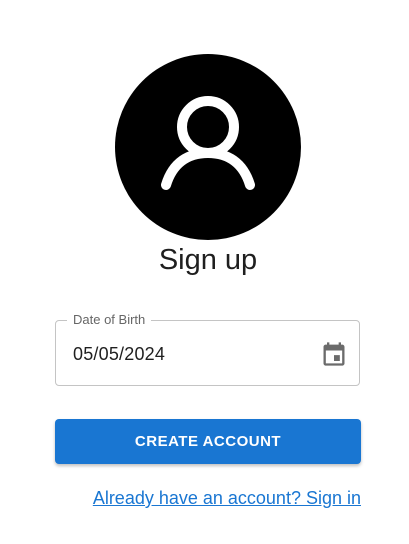  What do you see at coordinates (207, 349) in the screenshot?
I see `date-of-birth-field: Date of Birth 05/05/2024` at bounding box center [207, 349].